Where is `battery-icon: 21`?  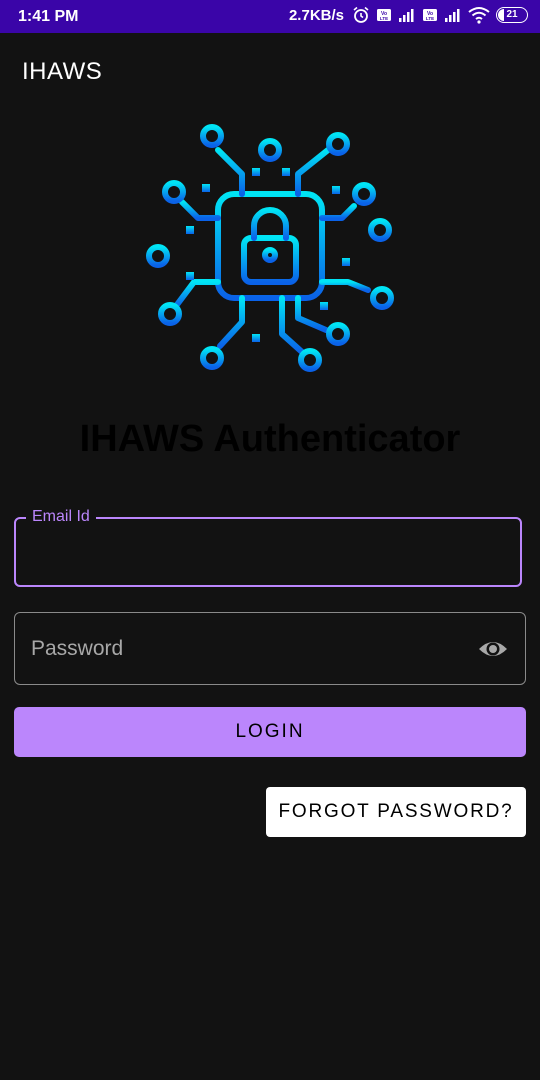 battery-icon: 21 is located at coordinates (512, 15).